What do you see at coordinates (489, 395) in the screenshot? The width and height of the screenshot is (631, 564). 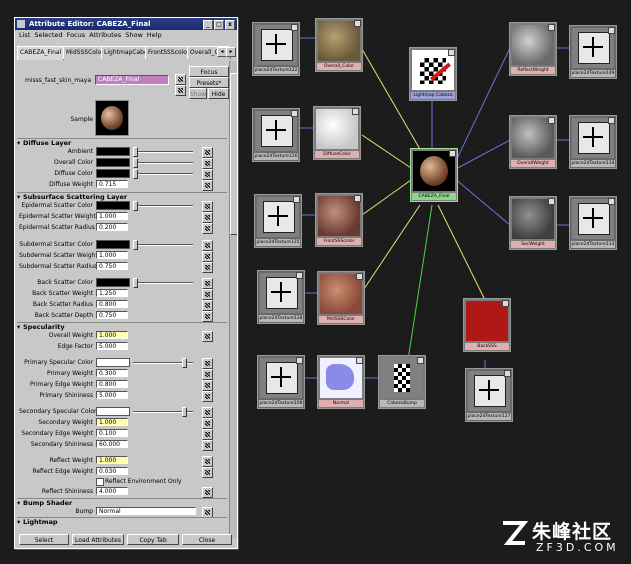 I see `node-place2d-127: place2dTexture127` at bounding box center [489, 395].